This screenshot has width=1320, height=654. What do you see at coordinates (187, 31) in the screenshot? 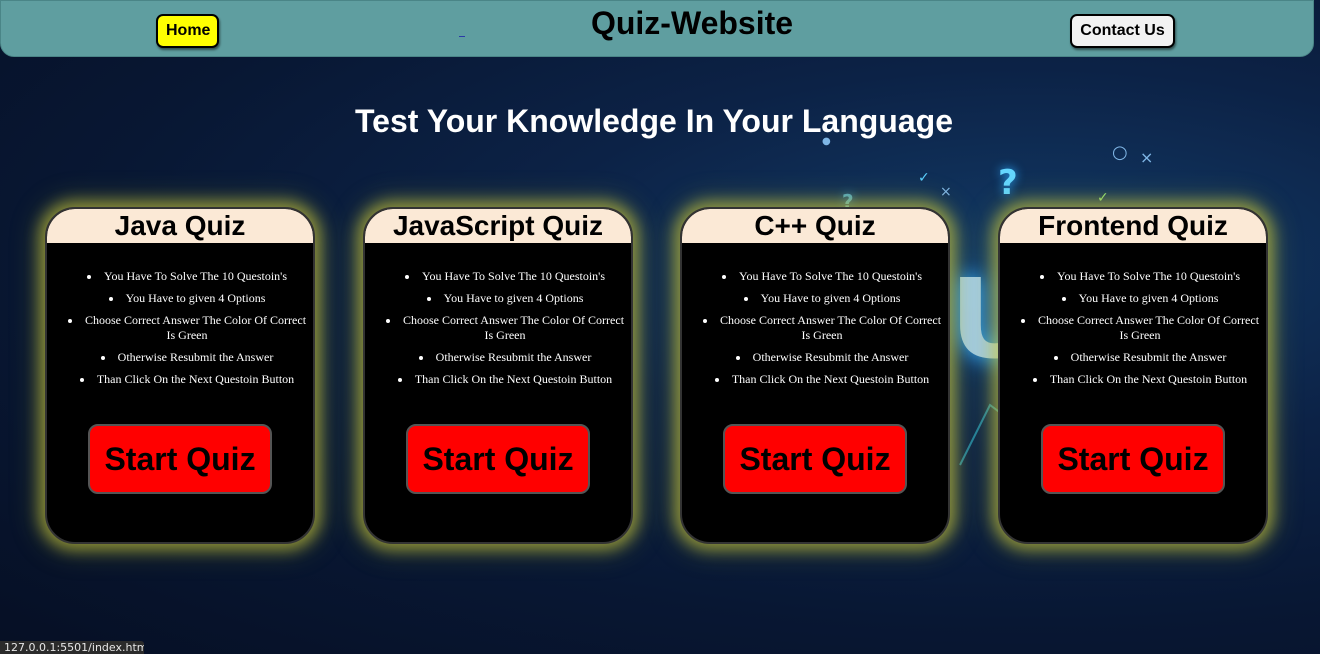
I see `home-button: Home` at bounding box center [187, 31].